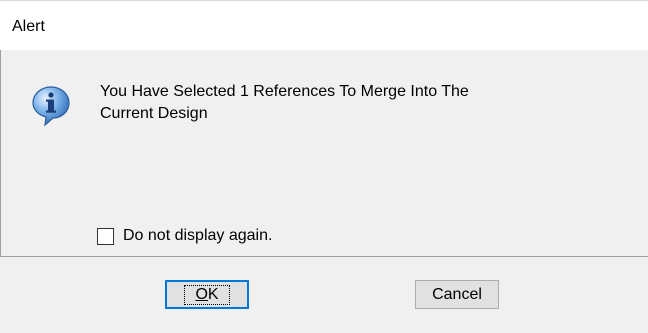 The height and width of the screenshot is (333, 648). I want to click on do-not-display-again-label: Do not display again., so click(197, 236).